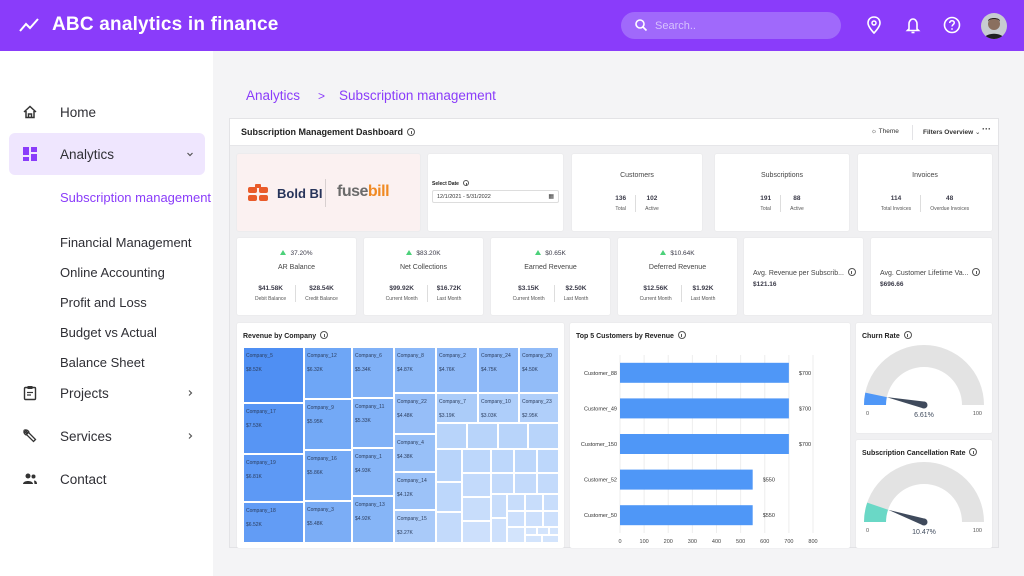  Describe the element at coordinates (952, 25) in the screenshot. I see `help-icon` at that location.